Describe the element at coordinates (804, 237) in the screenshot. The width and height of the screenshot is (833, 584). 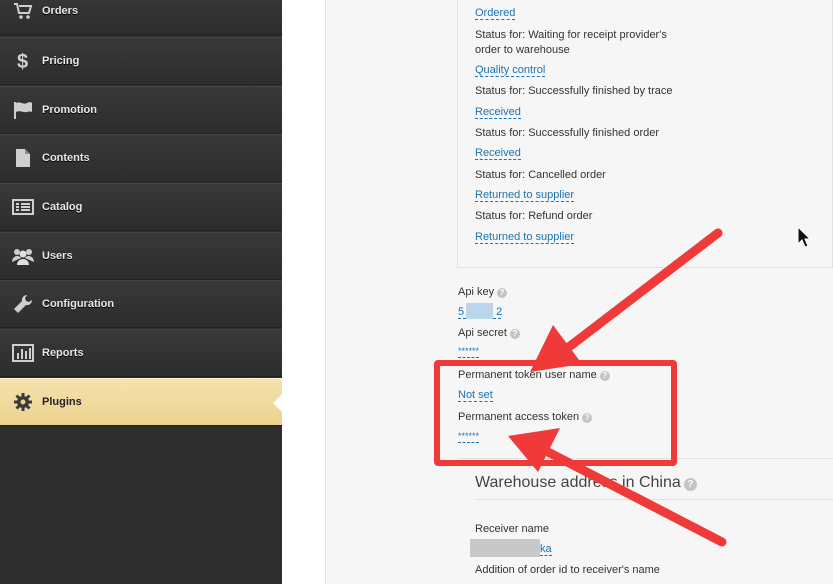
I see `mouse-cursor-icon` at that location.